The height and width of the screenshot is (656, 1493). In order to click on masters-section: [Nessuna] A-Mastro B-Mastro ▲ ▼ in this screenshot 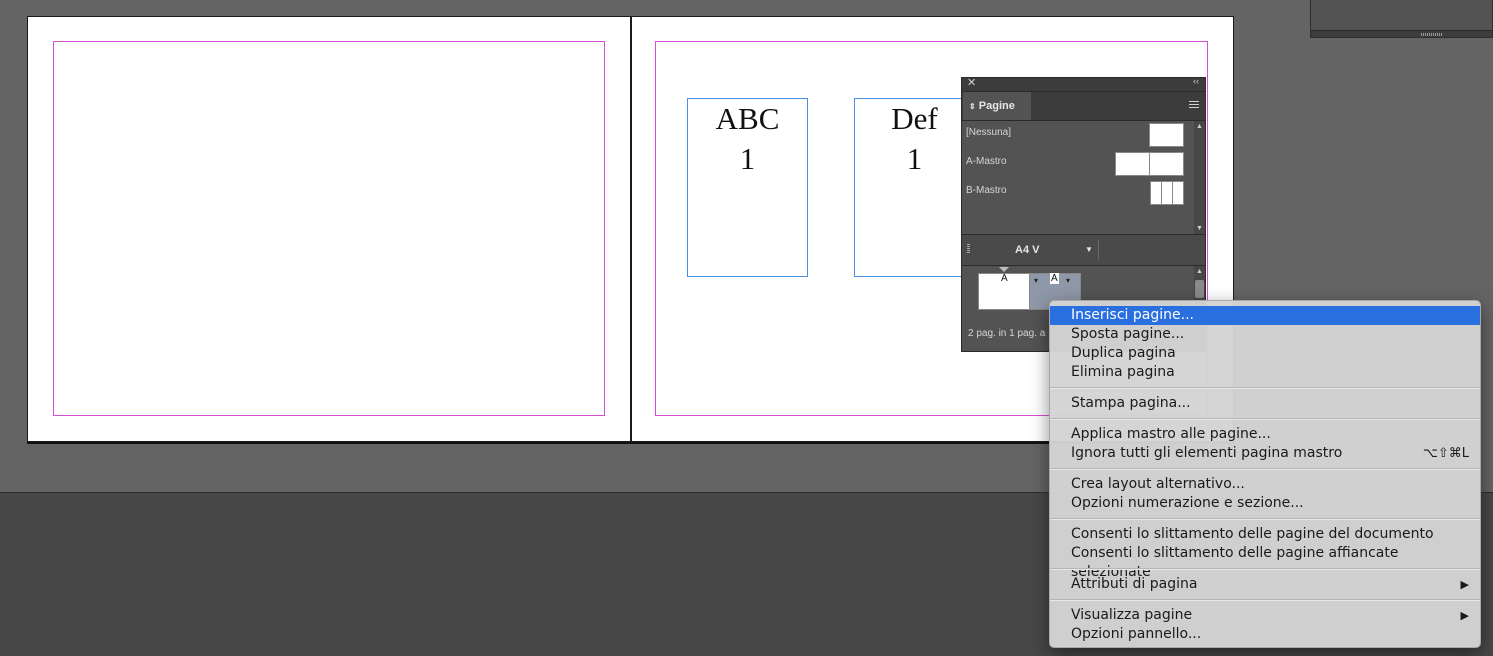, I will do `click(1083, 178)`.